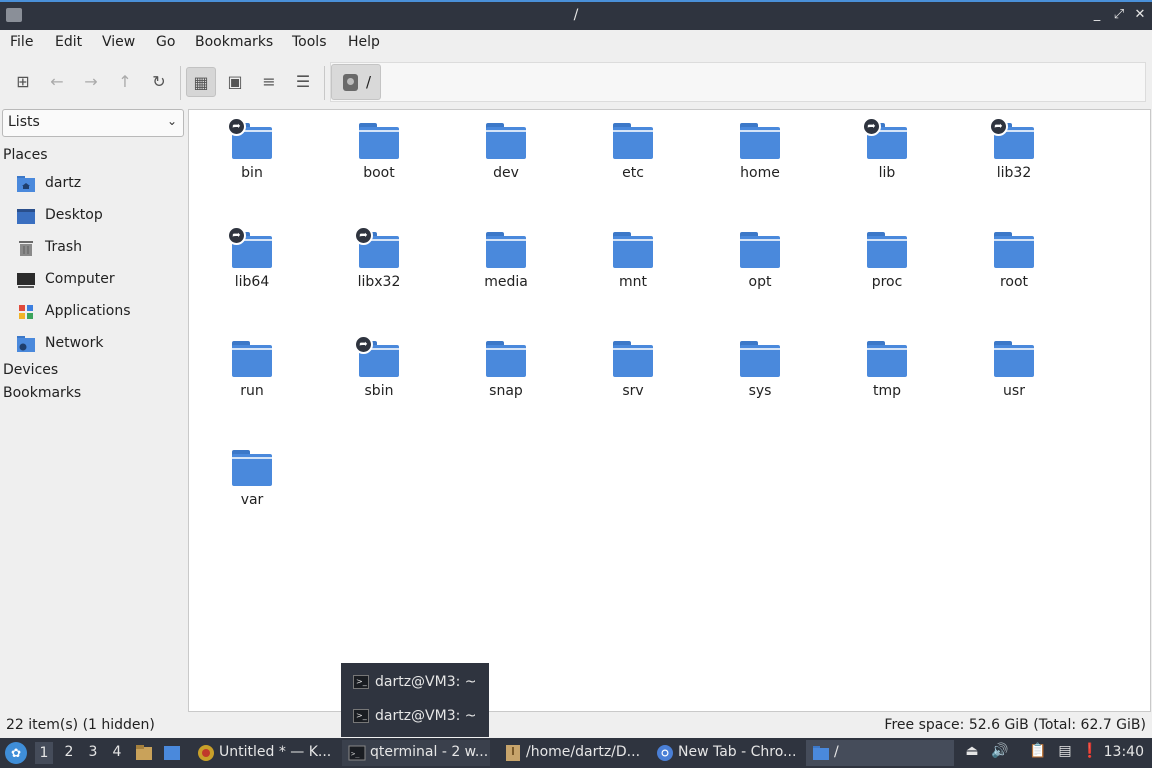  What do you see at coordinates (69, 752) in the screenshot?
I see `workspace-2: 2` at bounding box center [69, 752].